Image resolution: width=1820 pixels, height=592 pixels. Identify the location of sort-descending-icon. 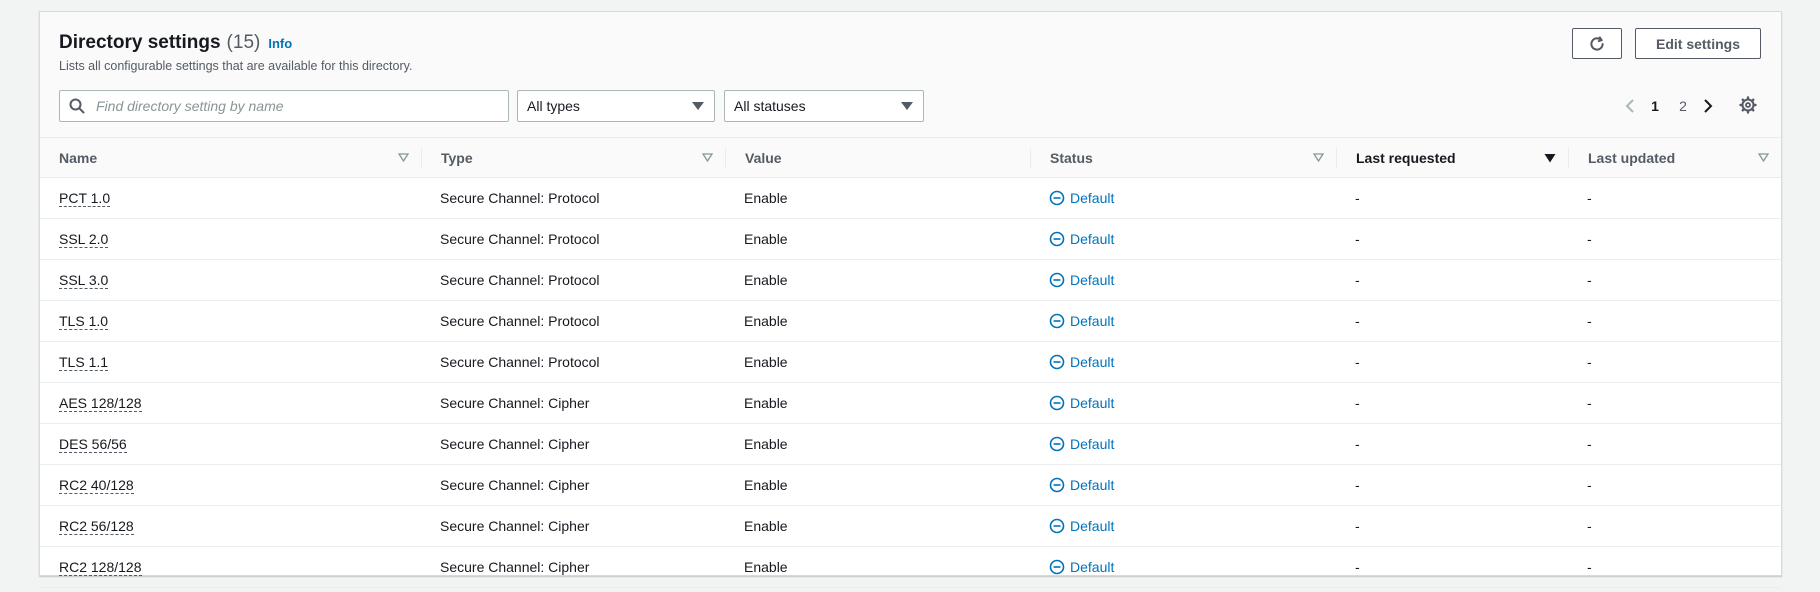
(1550, 157).